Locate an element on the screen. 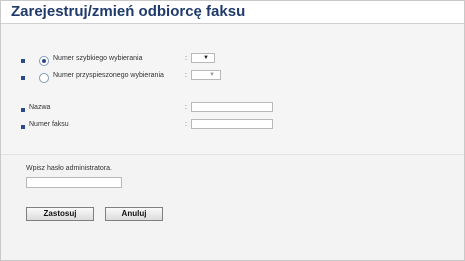  page-title: Zarejestruj/zmień odbiorcę faksu is located at coordinates (128, 11).